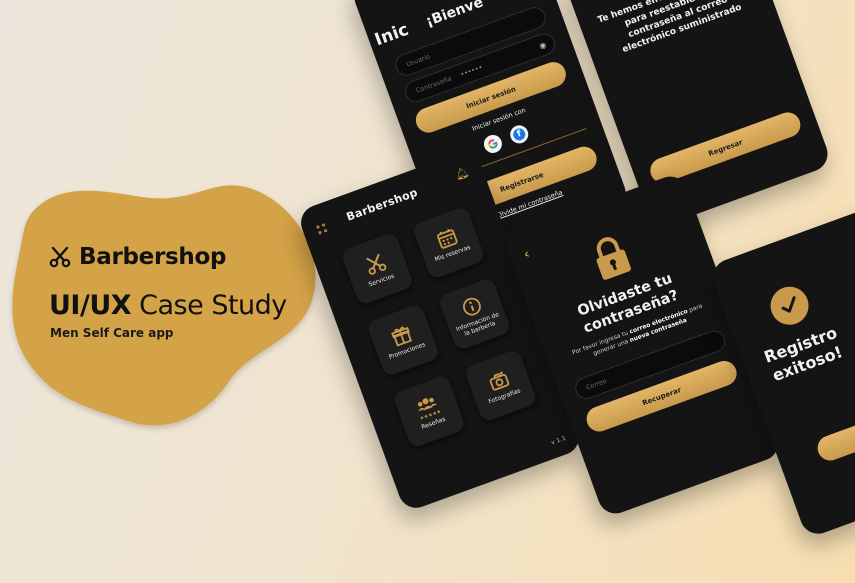 This screenshot has width=855, height=583. Describe the element at coordinates (454, 15) in the screenshot. I see `login-title-right: ¡Bienve` at that location.